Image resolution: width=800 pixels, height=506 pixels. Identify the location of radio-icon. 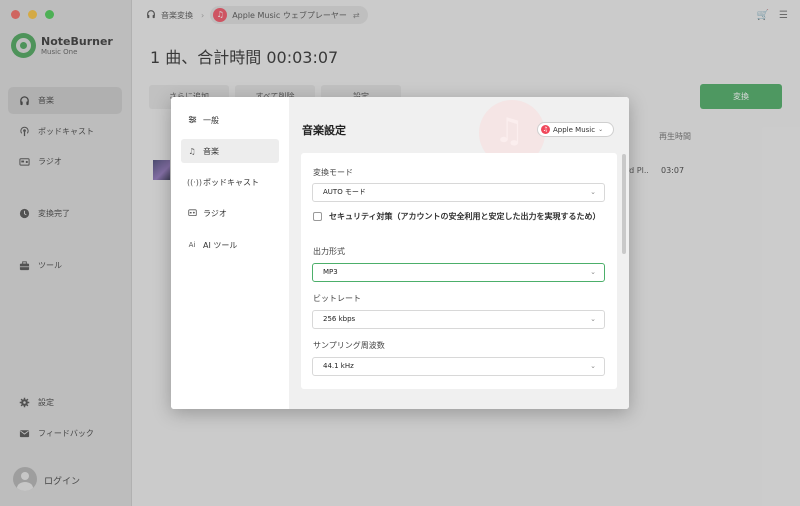
(192, 213).